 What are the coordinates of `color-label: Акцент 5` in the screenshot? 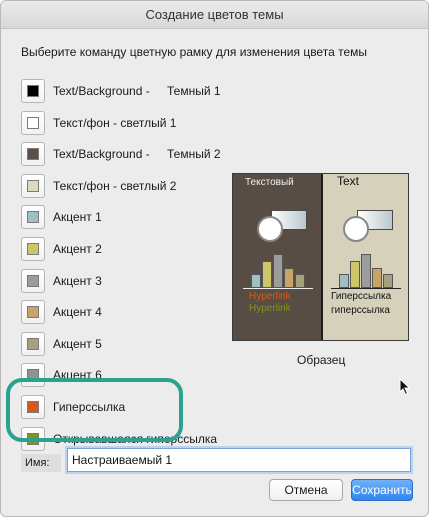 It's located at (77, 344).